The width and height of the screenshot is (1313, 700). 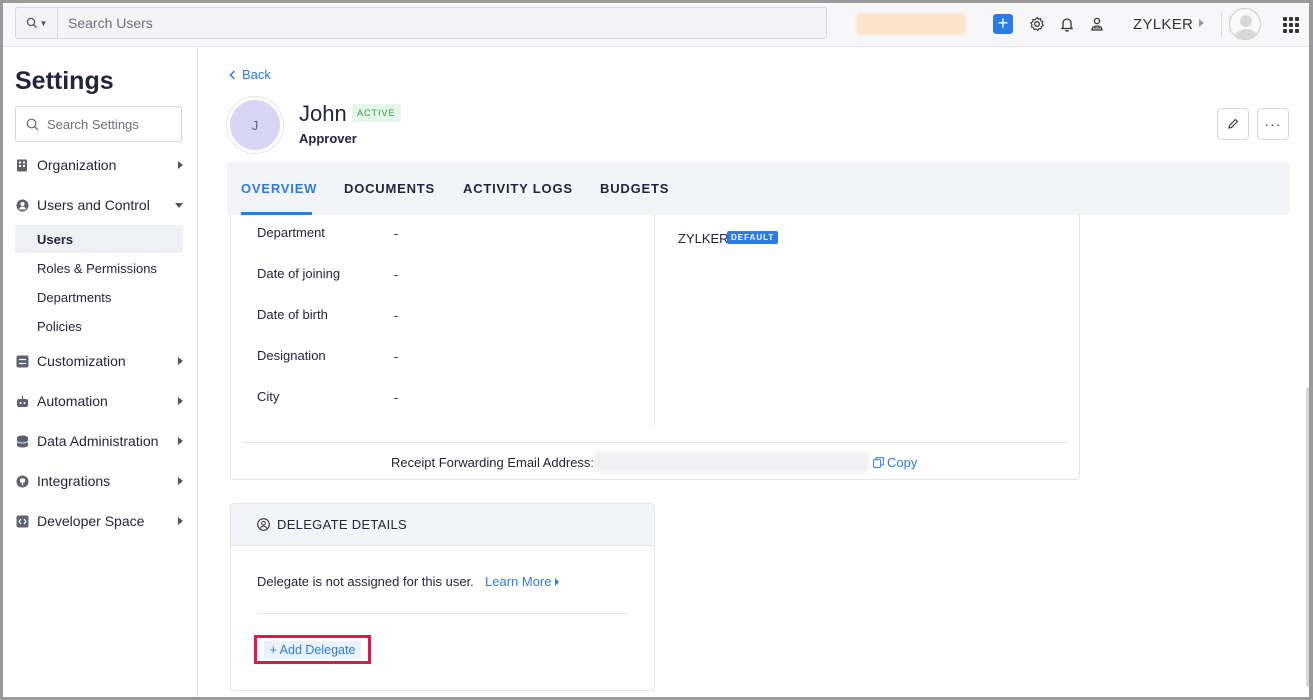 What do you see at coordinates (99, 239) in the screenshot?
I see `sidebar-subitem-users: Users` at bounding box center [99, 239].